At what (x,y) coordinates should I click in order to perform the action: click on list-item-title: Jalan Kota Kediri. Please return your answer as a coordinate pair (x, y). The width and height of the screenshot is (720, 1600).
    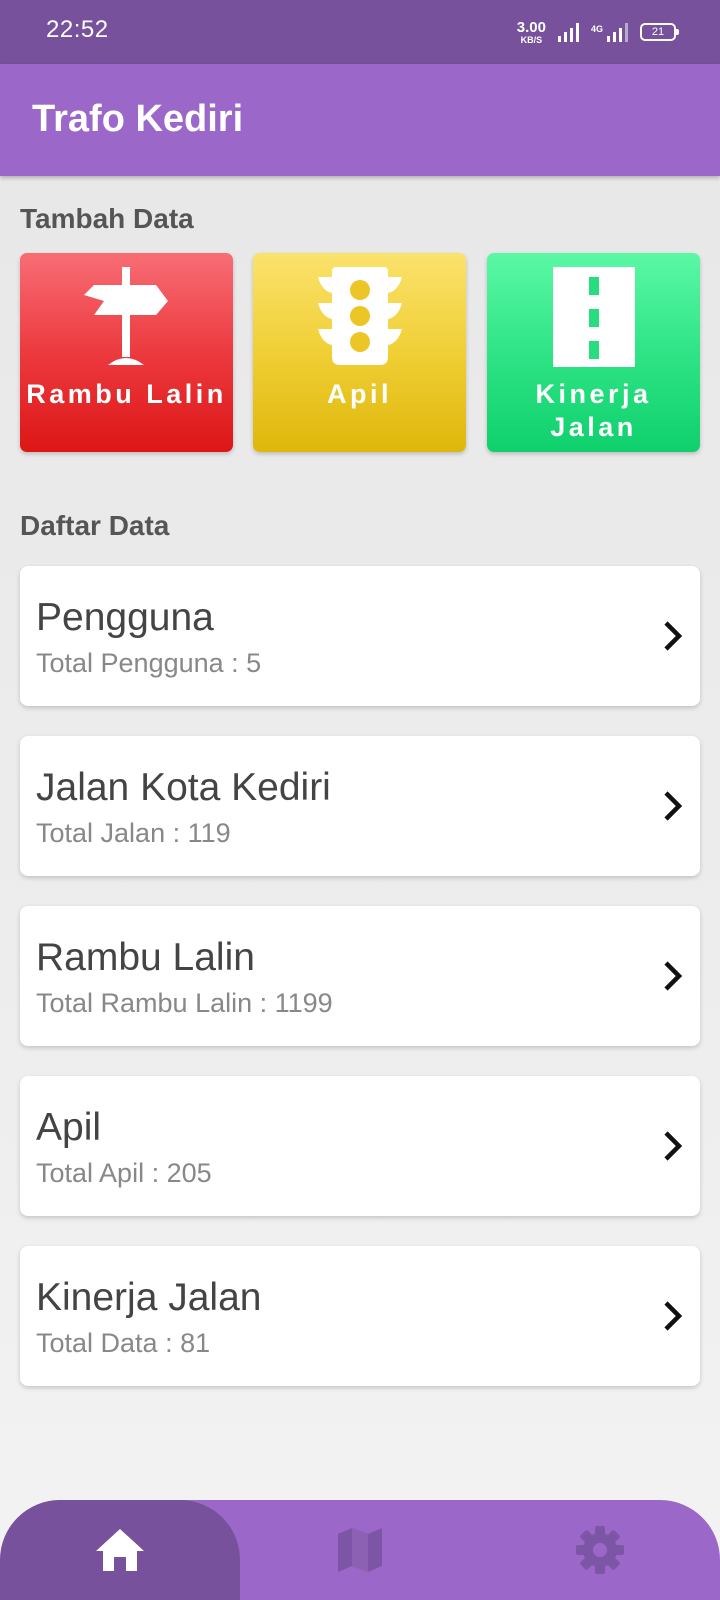
    Looking at the image, I should click on (183, 787).